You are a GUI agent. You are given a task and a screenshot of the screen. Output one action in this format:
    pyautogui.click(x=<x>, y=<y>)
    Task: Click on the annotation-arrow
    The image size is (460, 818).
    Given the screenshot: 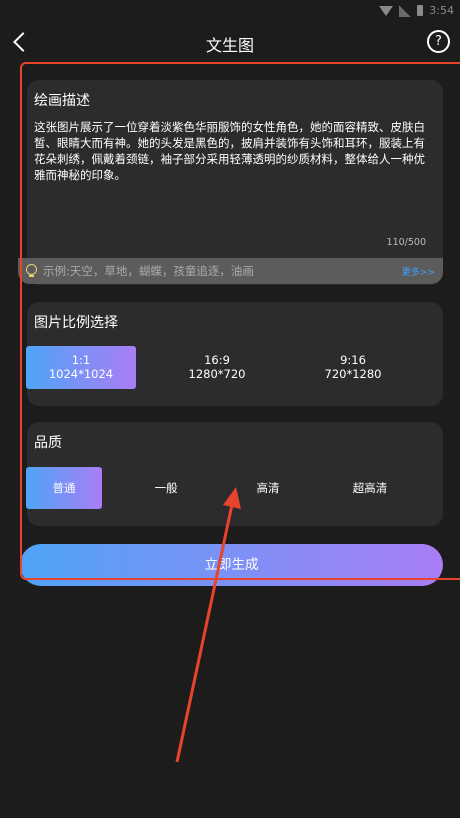 What is the action you would take?
    pyautogui.click(x=208, y=625)
    